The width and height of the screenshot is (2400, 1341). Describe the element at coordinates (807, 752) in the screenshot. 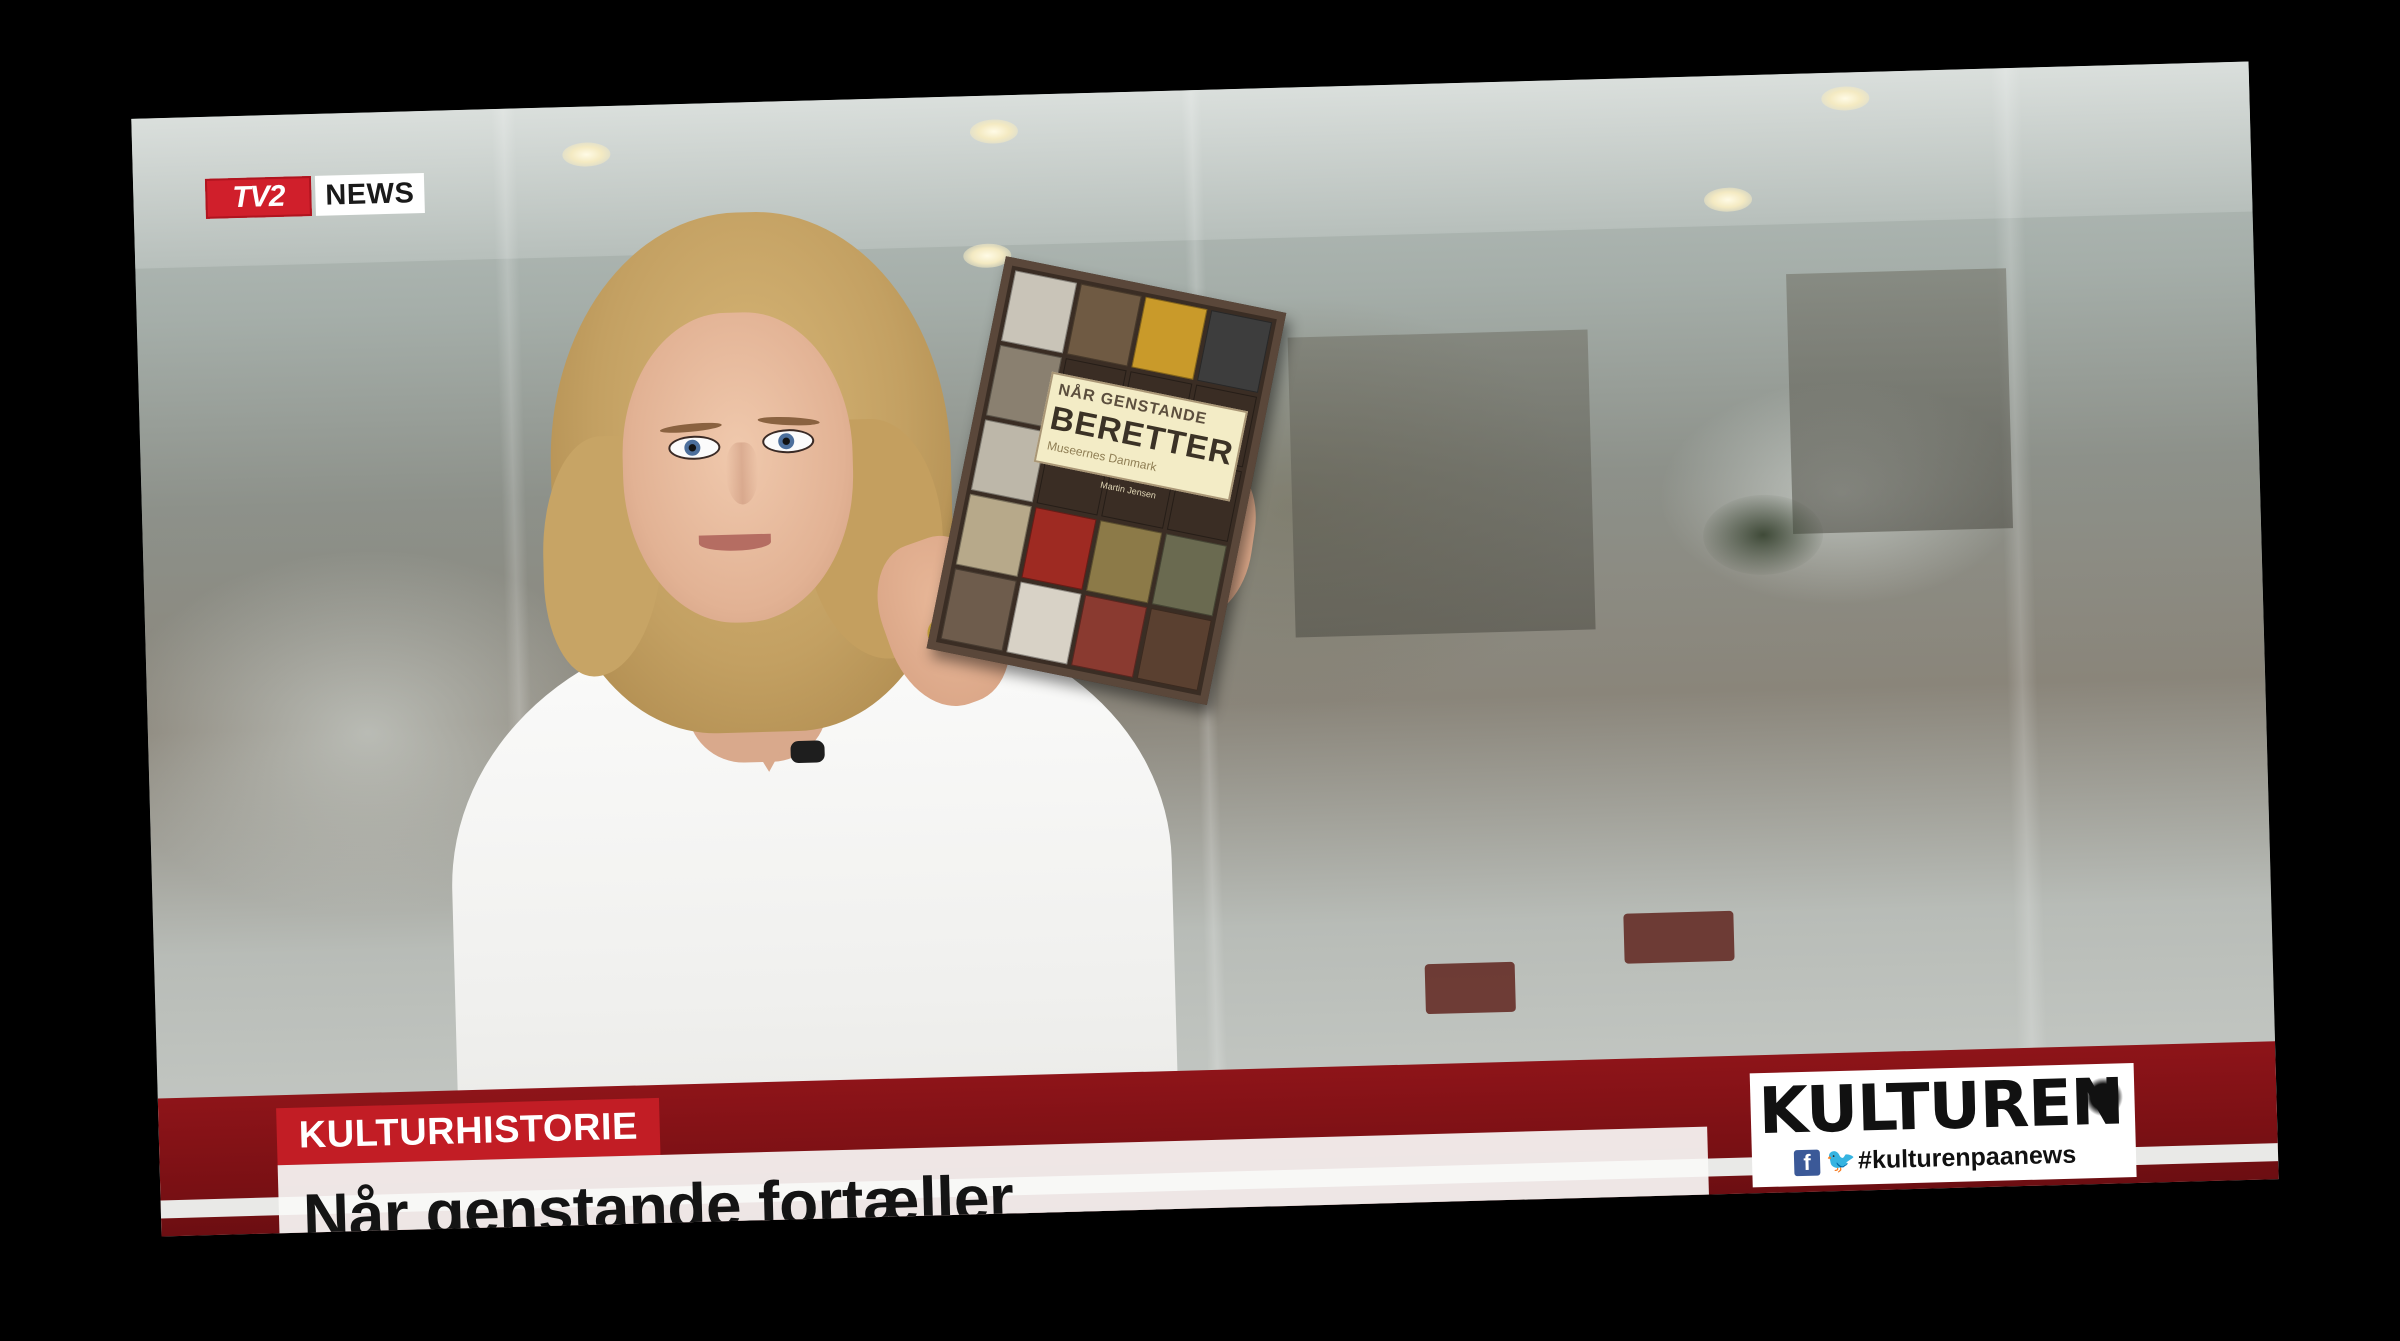

I see `lapel-mic` at that location.